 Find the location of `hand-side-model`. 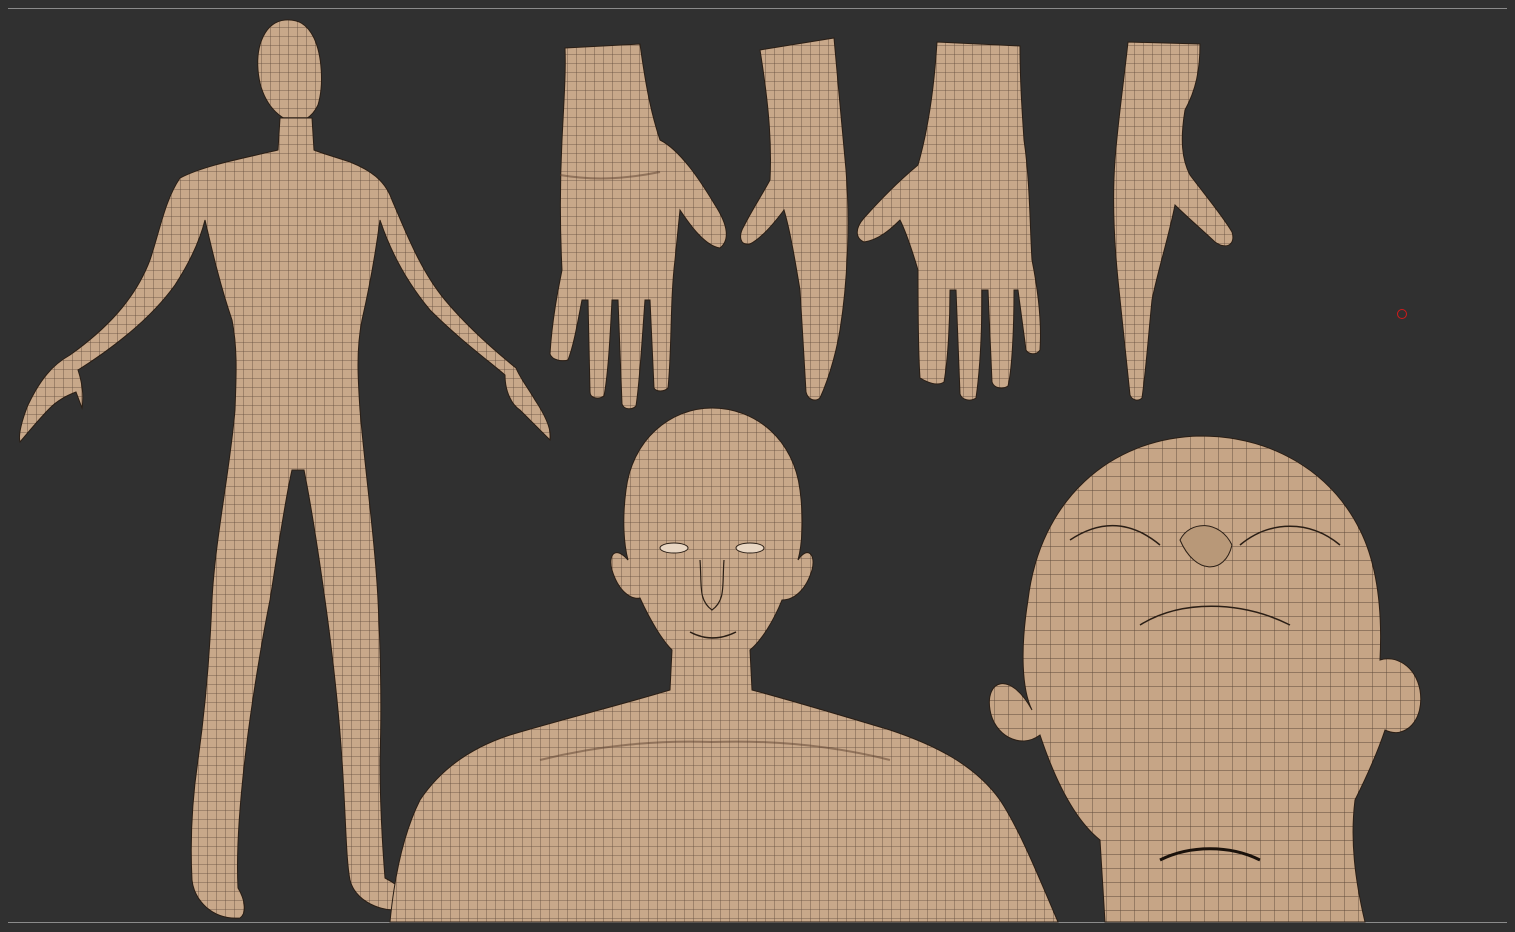

hand-side-model is located at coordinates (794, 219).